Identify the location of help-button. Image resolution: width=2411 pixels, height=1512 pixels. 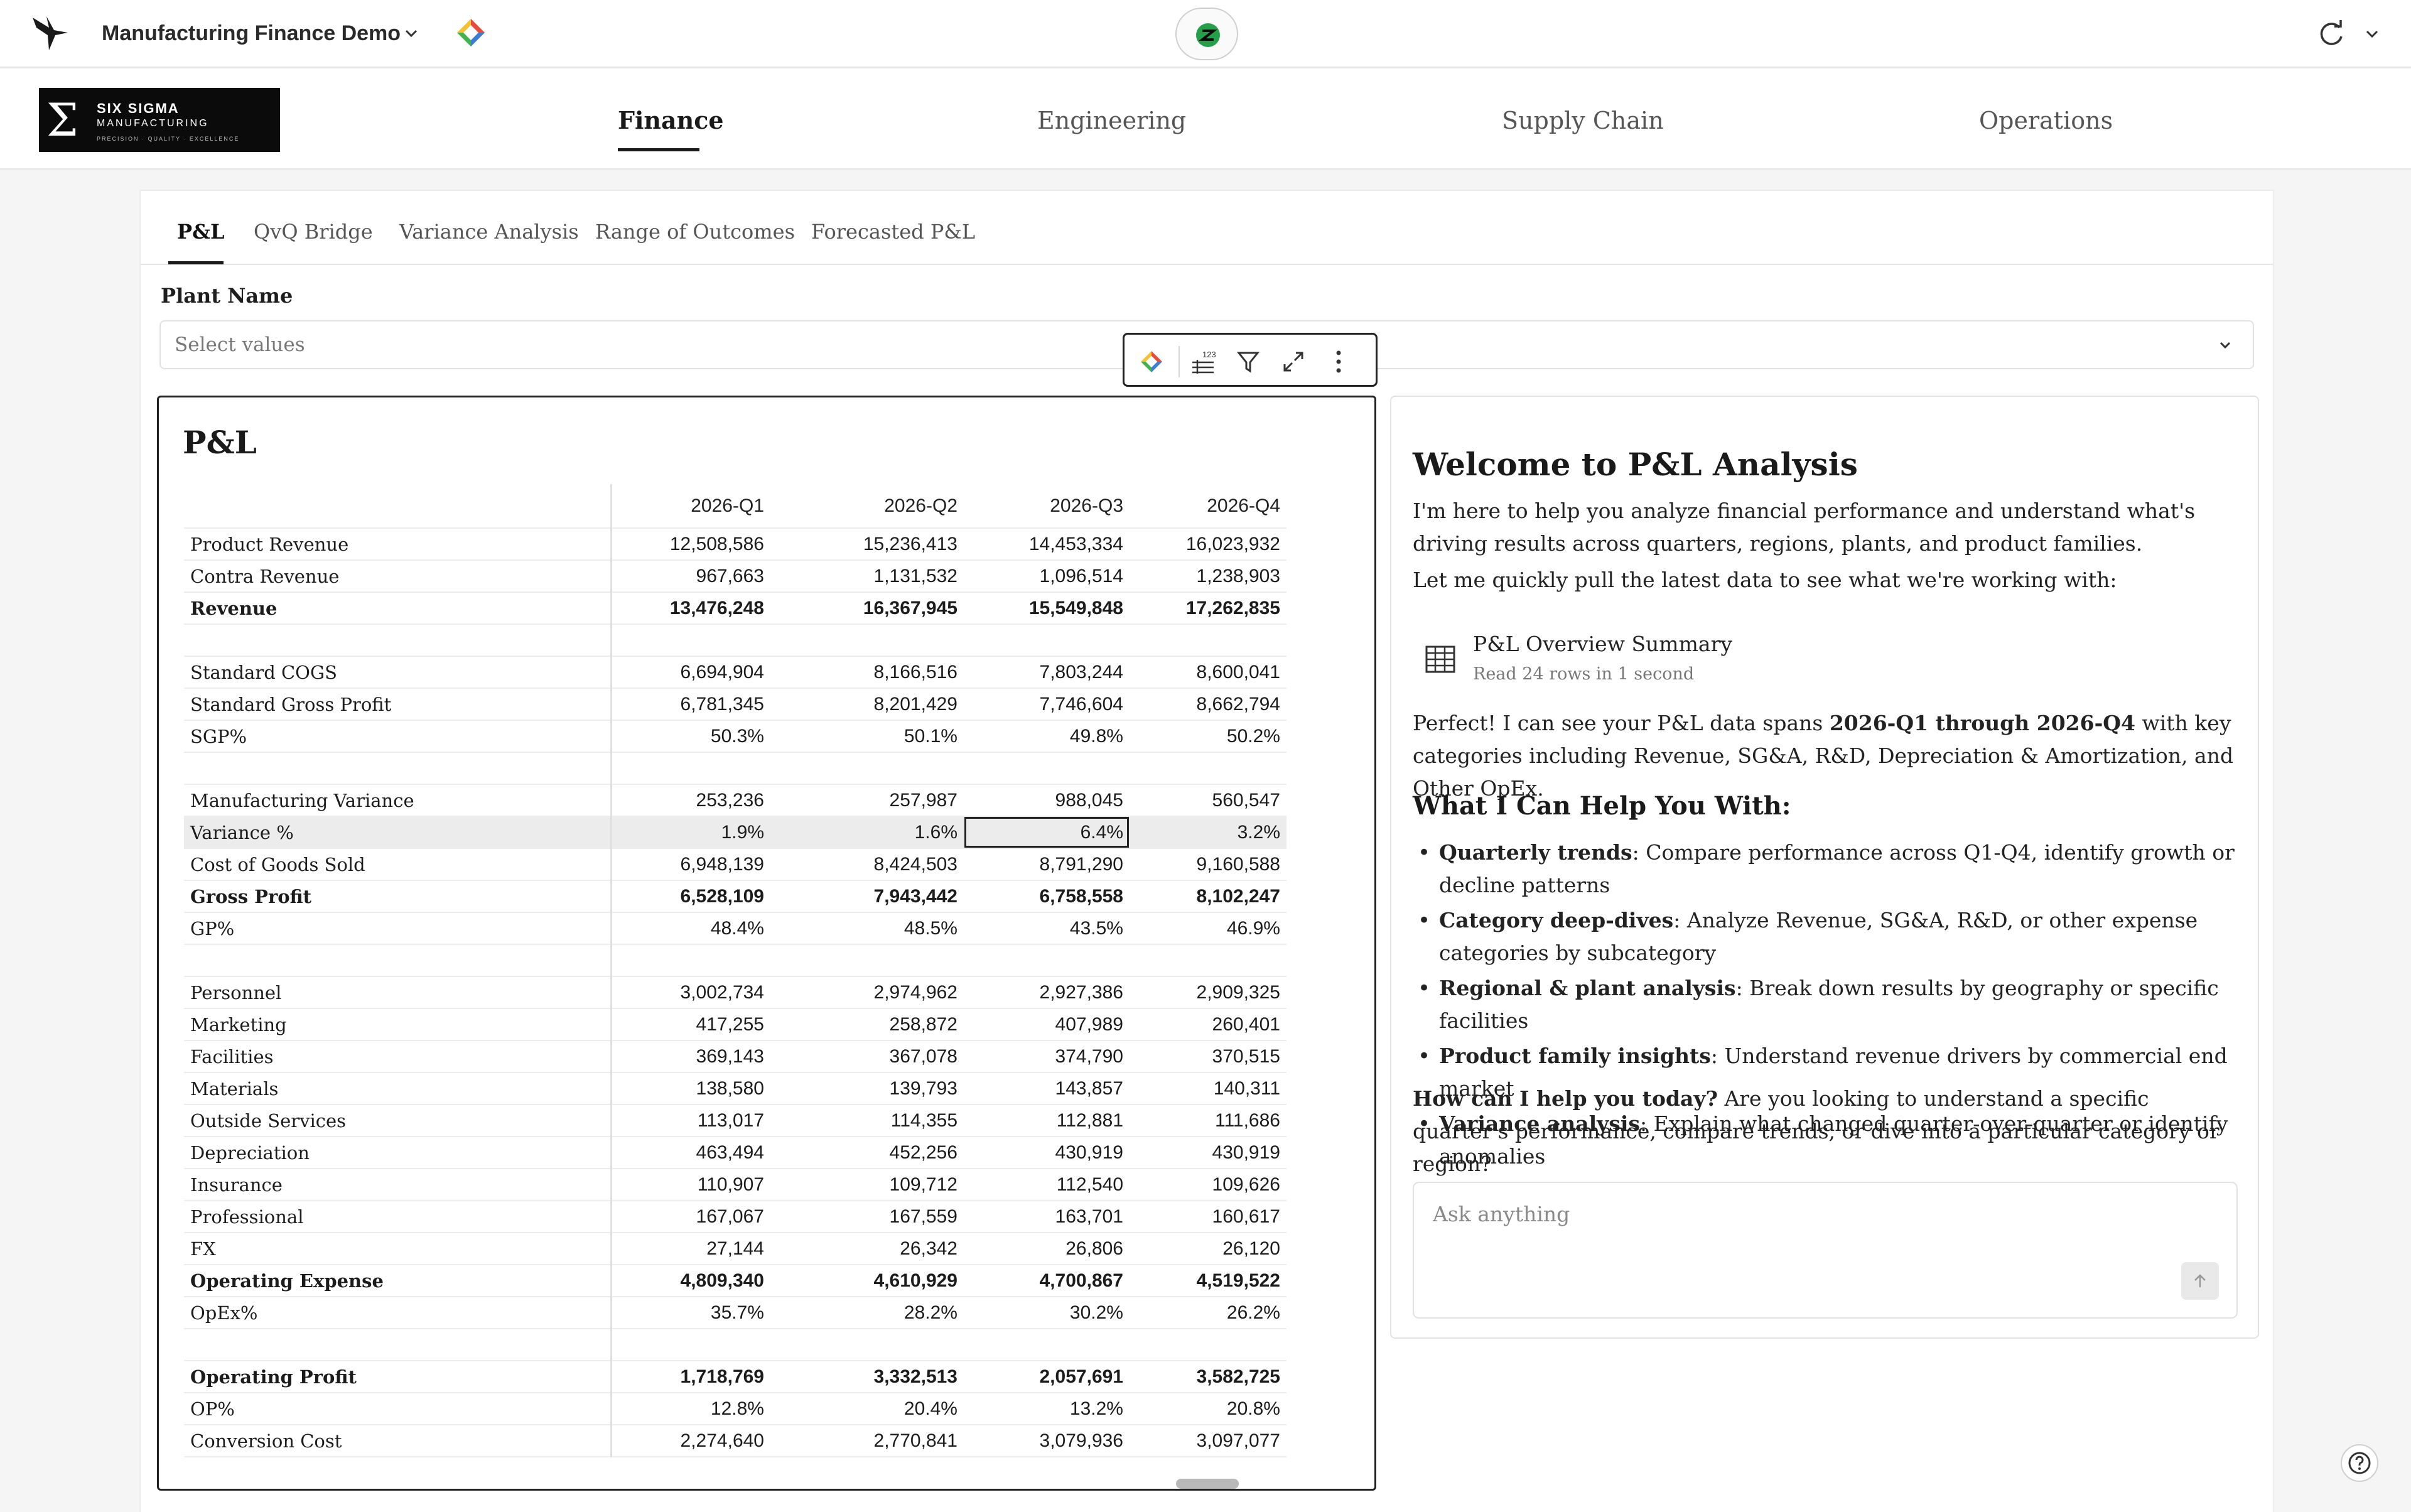
(2359, 1463).